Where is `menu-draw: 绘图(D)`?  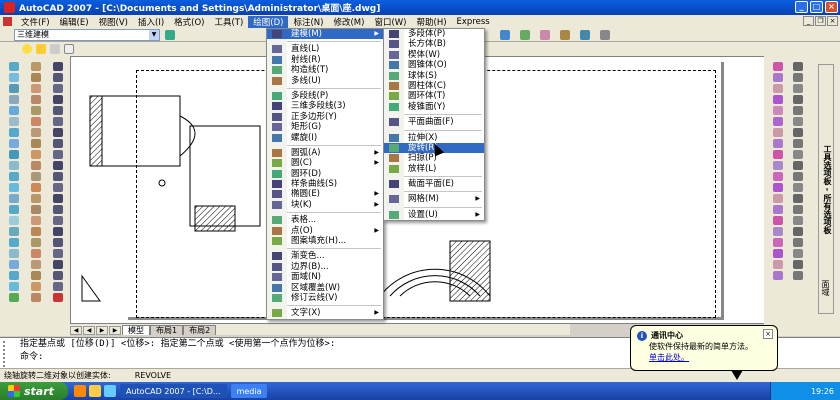 menu-draw: 绘图(D) is located at coordinates (268, 21).